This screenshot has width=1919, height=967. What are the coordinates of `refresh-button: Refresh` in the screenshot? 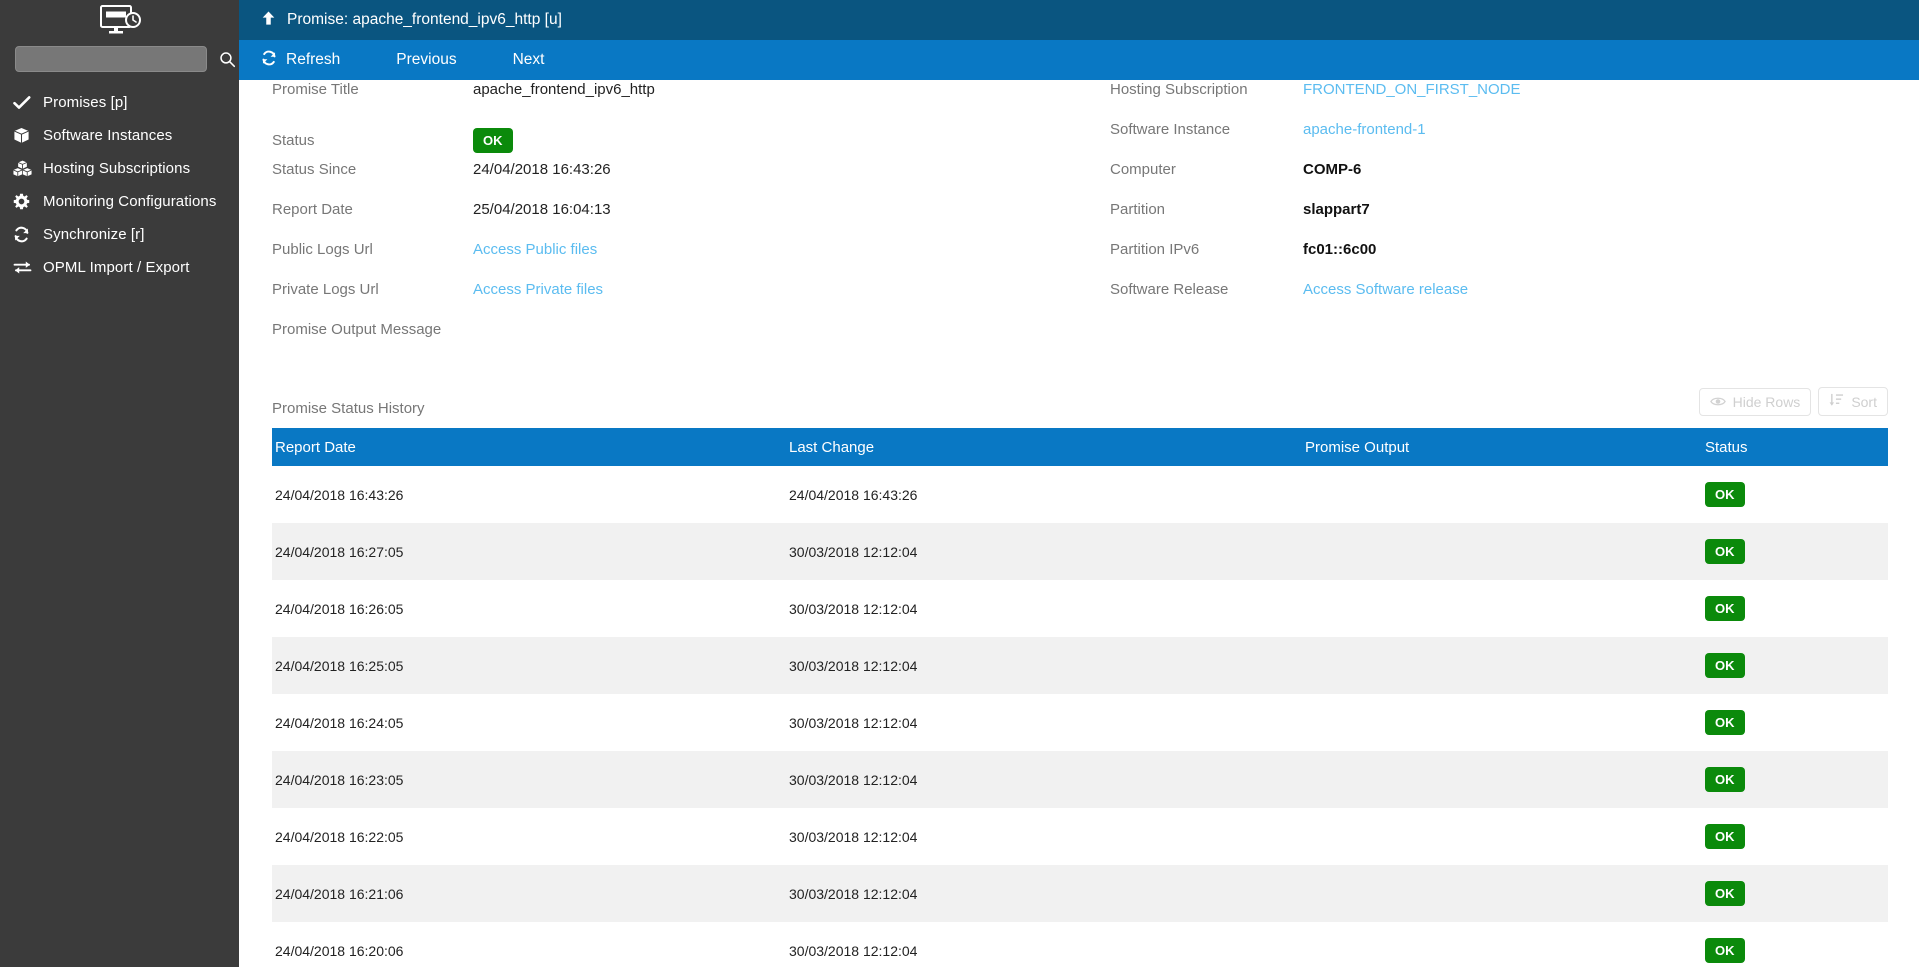 It's located at (300, 60).